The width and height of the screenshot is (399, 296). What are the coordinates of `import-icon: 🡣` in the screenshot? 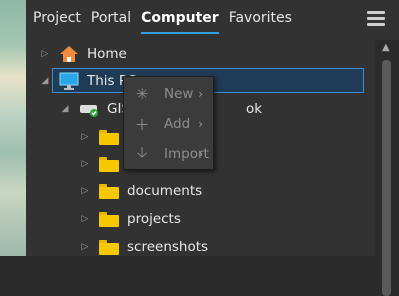 It's located at (142, 151).